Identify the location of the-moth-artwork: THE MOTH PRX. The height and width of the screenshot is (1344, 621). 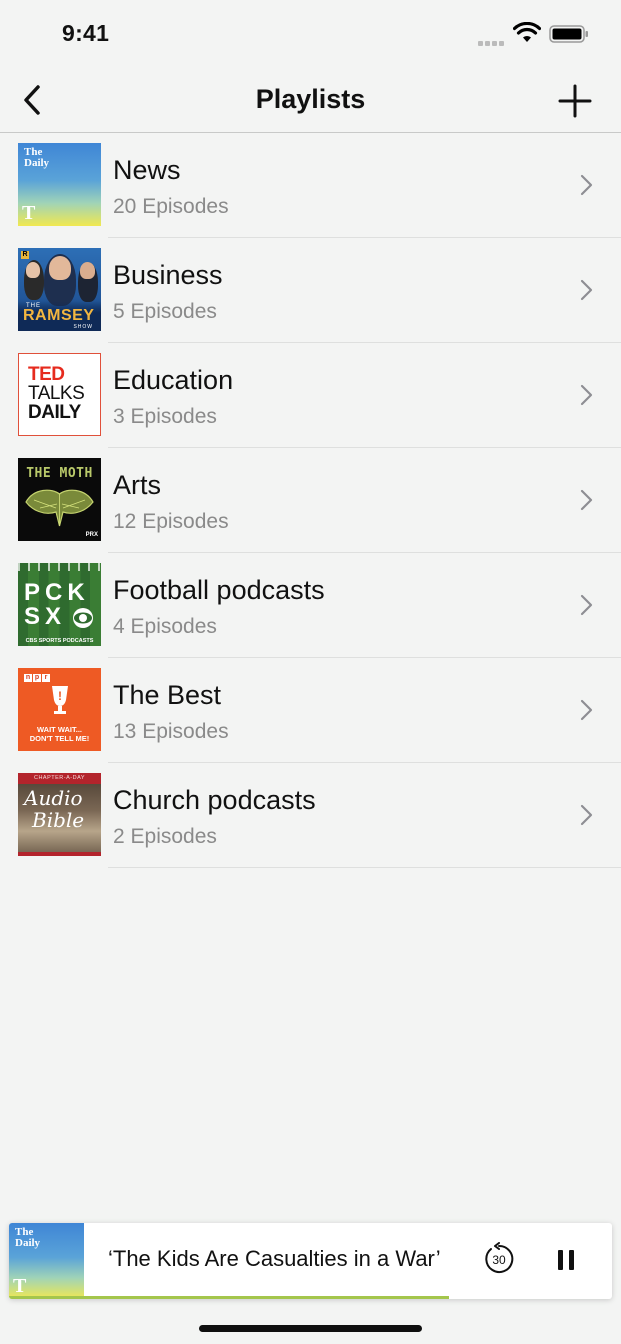
(59, 499).